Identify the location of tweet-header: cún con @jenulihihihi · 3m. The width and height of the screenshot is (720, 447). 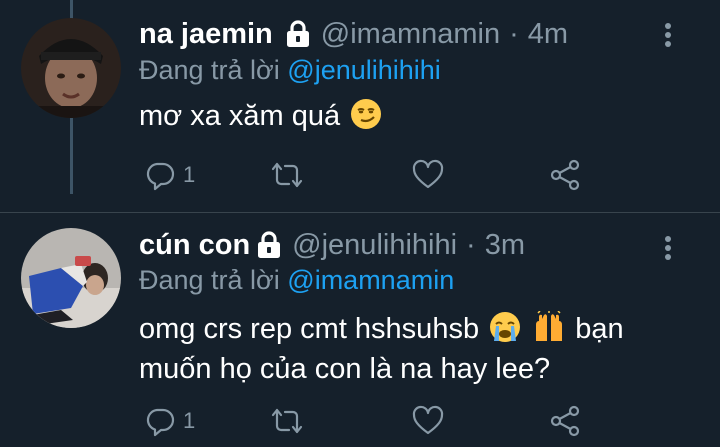
(332, 245).